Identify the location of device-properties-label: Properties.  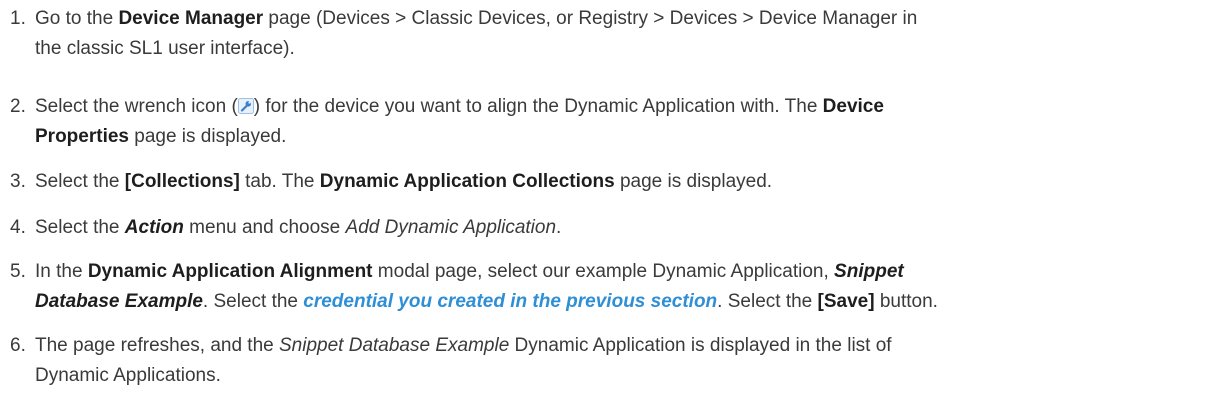
(82, 136).